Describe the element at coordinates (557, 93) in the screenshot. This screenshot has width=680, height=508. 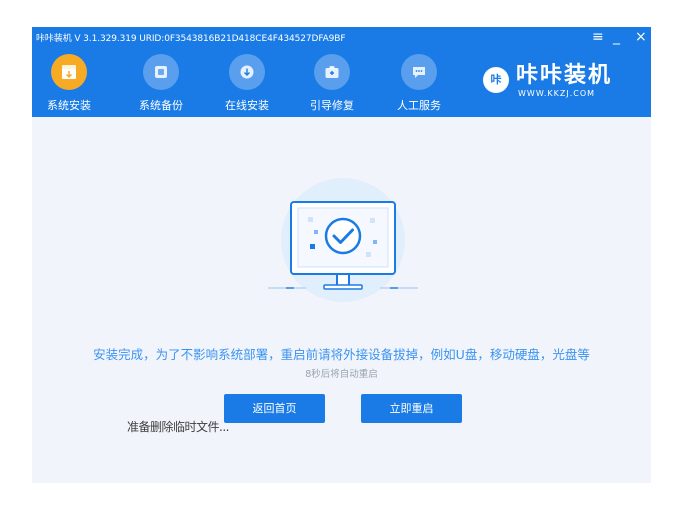
I see `brand-url: WWW.KKZJ.COM` at that location.